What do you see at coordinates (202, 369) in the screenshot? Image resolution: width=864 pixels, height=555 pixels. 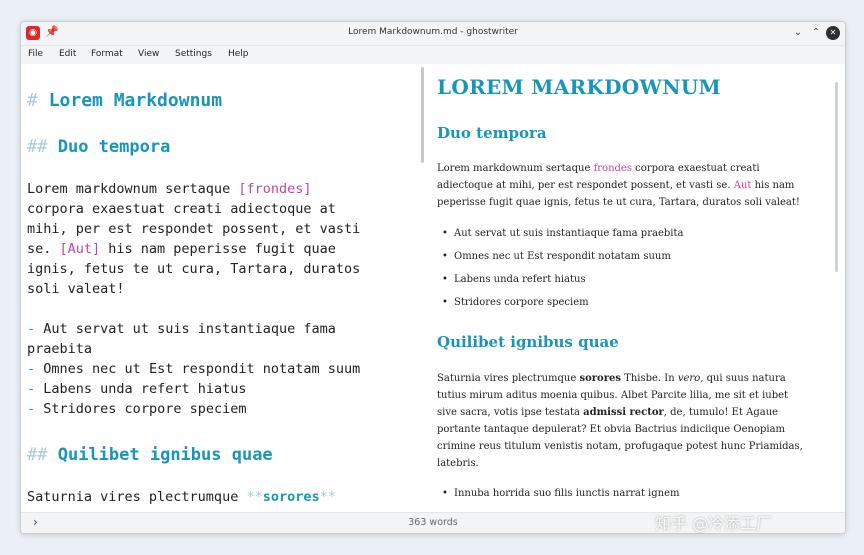 I see `text: Omnes nec ut Est respondit notatam suum` at bounding box center [202, 369].